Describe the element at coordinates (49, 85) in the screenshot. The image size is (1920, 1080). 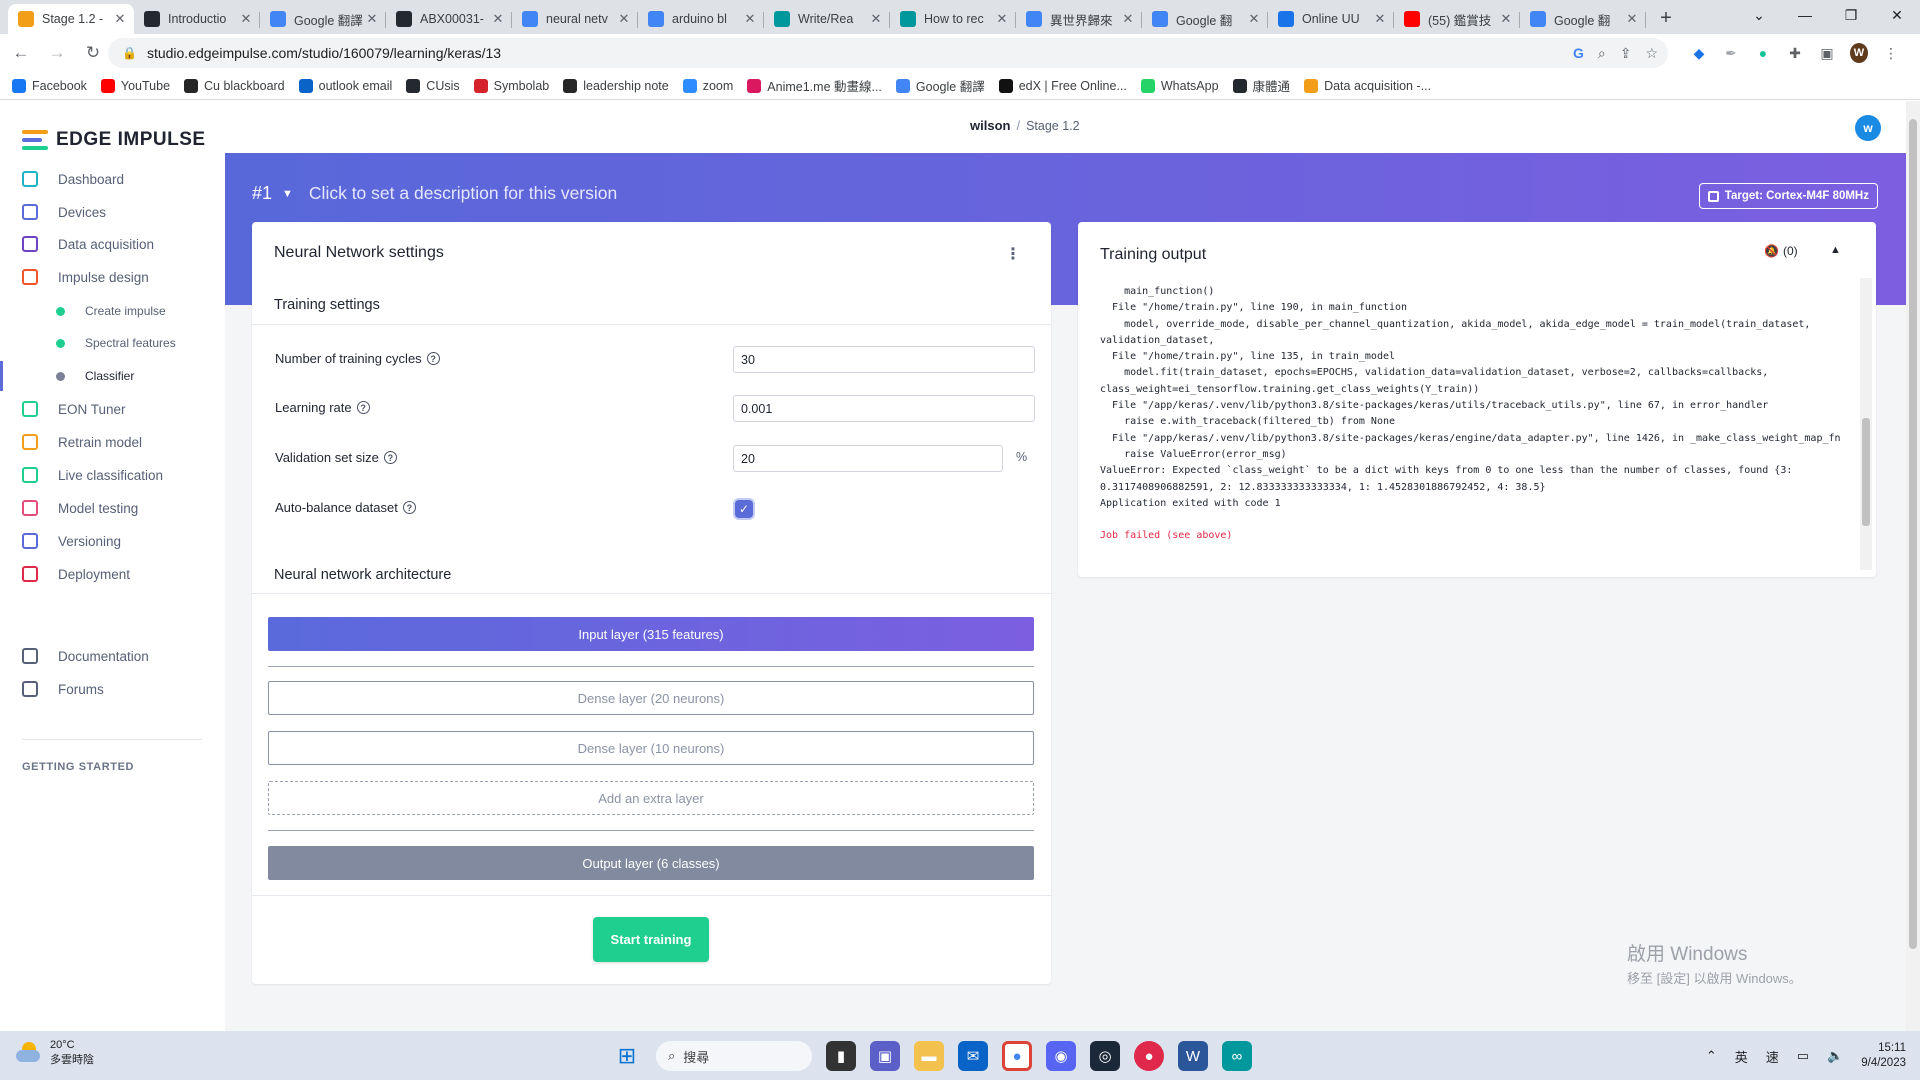
I see `bookmark-item: Facebook` at that location.